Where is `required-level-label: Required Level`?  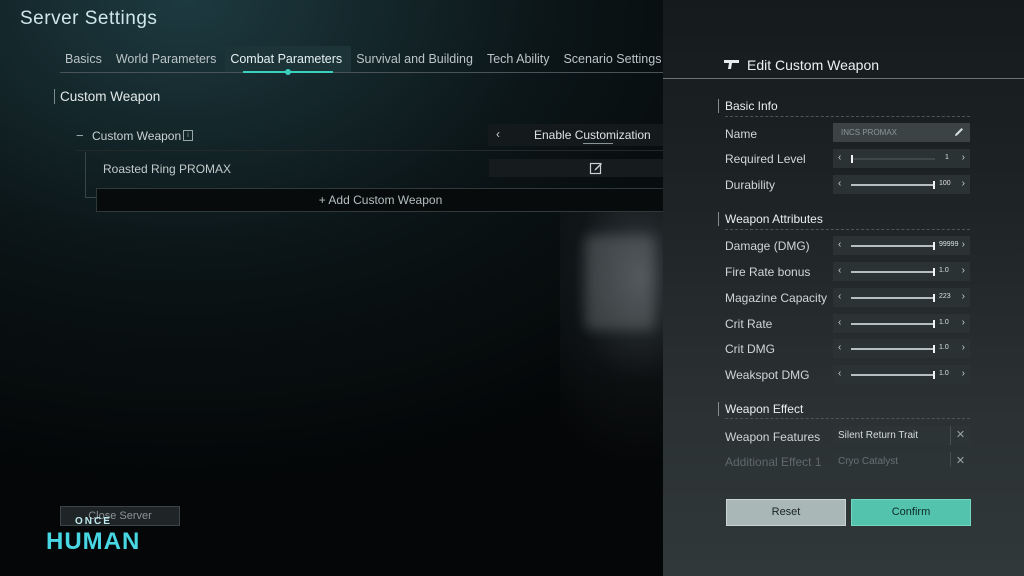
required-level-label: Required Level is located at coordinates (765, 159).